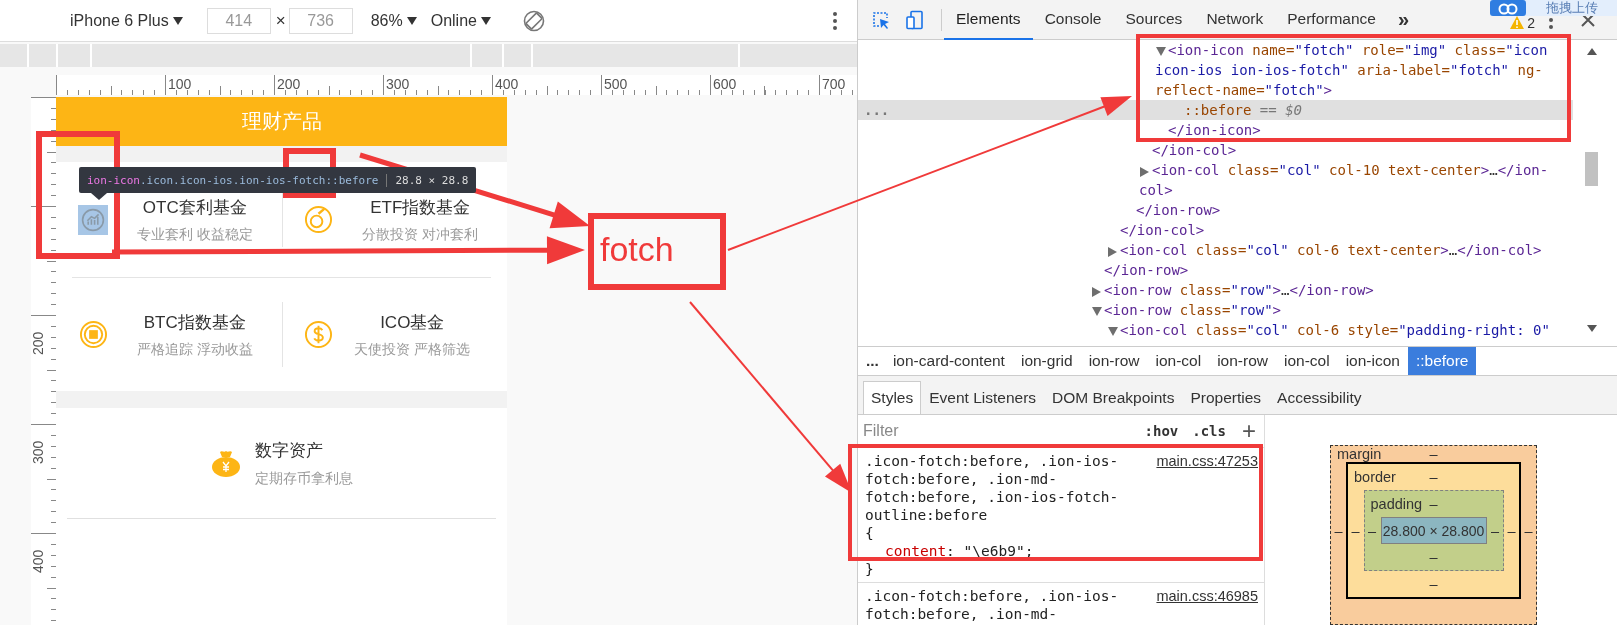  Describe the element at coordinates (194, 234) in the screenshot. I see `product-subtitle: 专业套利 收益稳定` at that location.